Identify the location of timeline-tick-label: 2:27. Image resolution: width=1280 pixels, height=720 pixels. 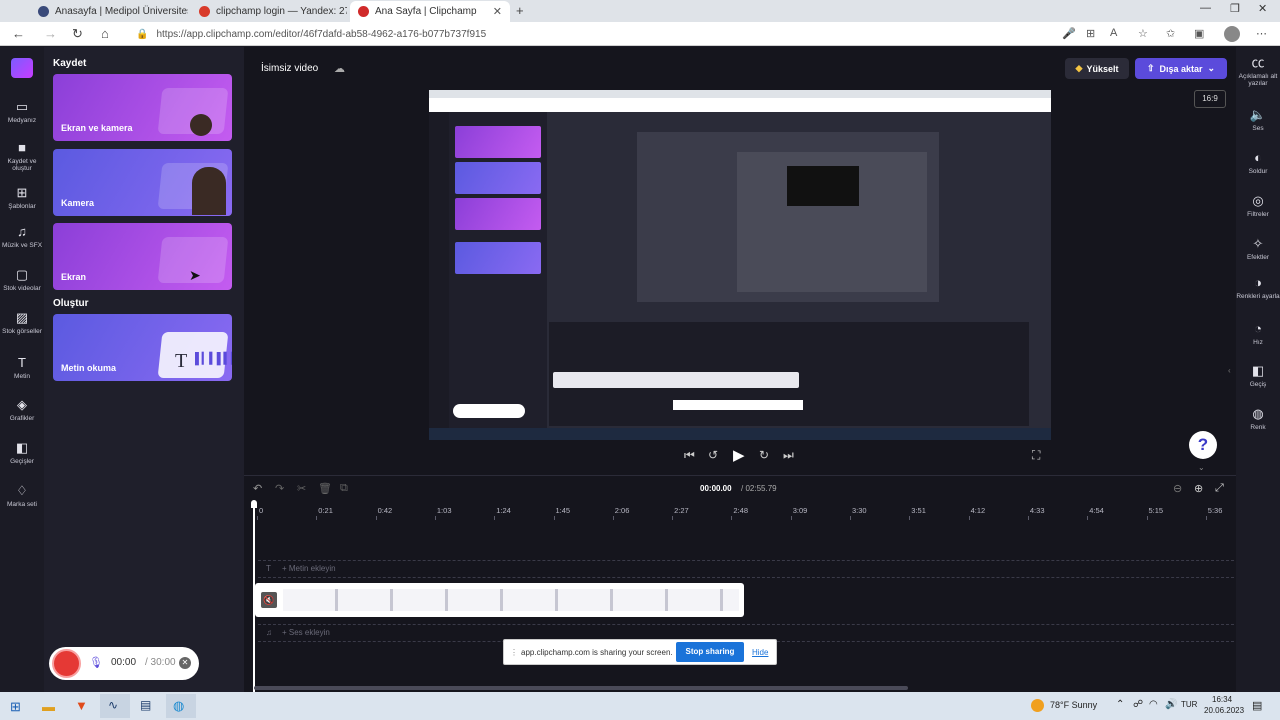
(681, 510).